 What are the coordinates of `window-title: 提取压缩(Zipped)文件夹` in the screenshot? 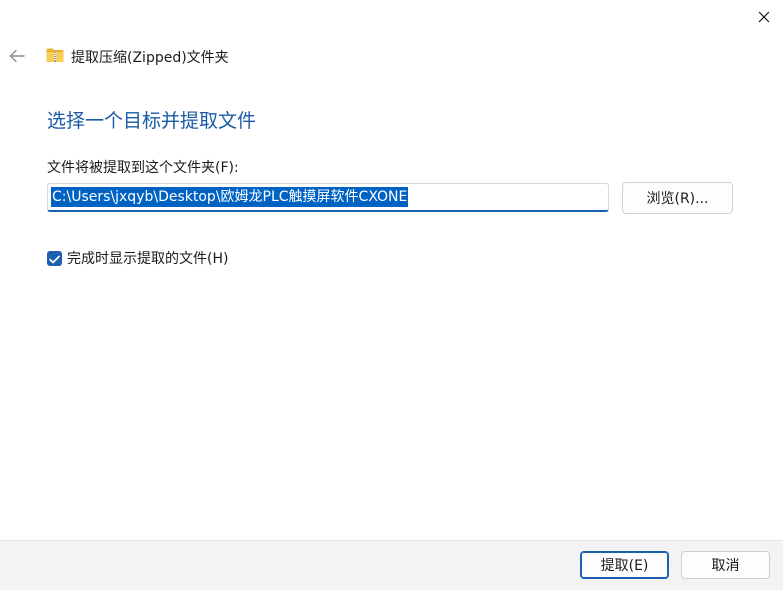 It's located at (150, 58).